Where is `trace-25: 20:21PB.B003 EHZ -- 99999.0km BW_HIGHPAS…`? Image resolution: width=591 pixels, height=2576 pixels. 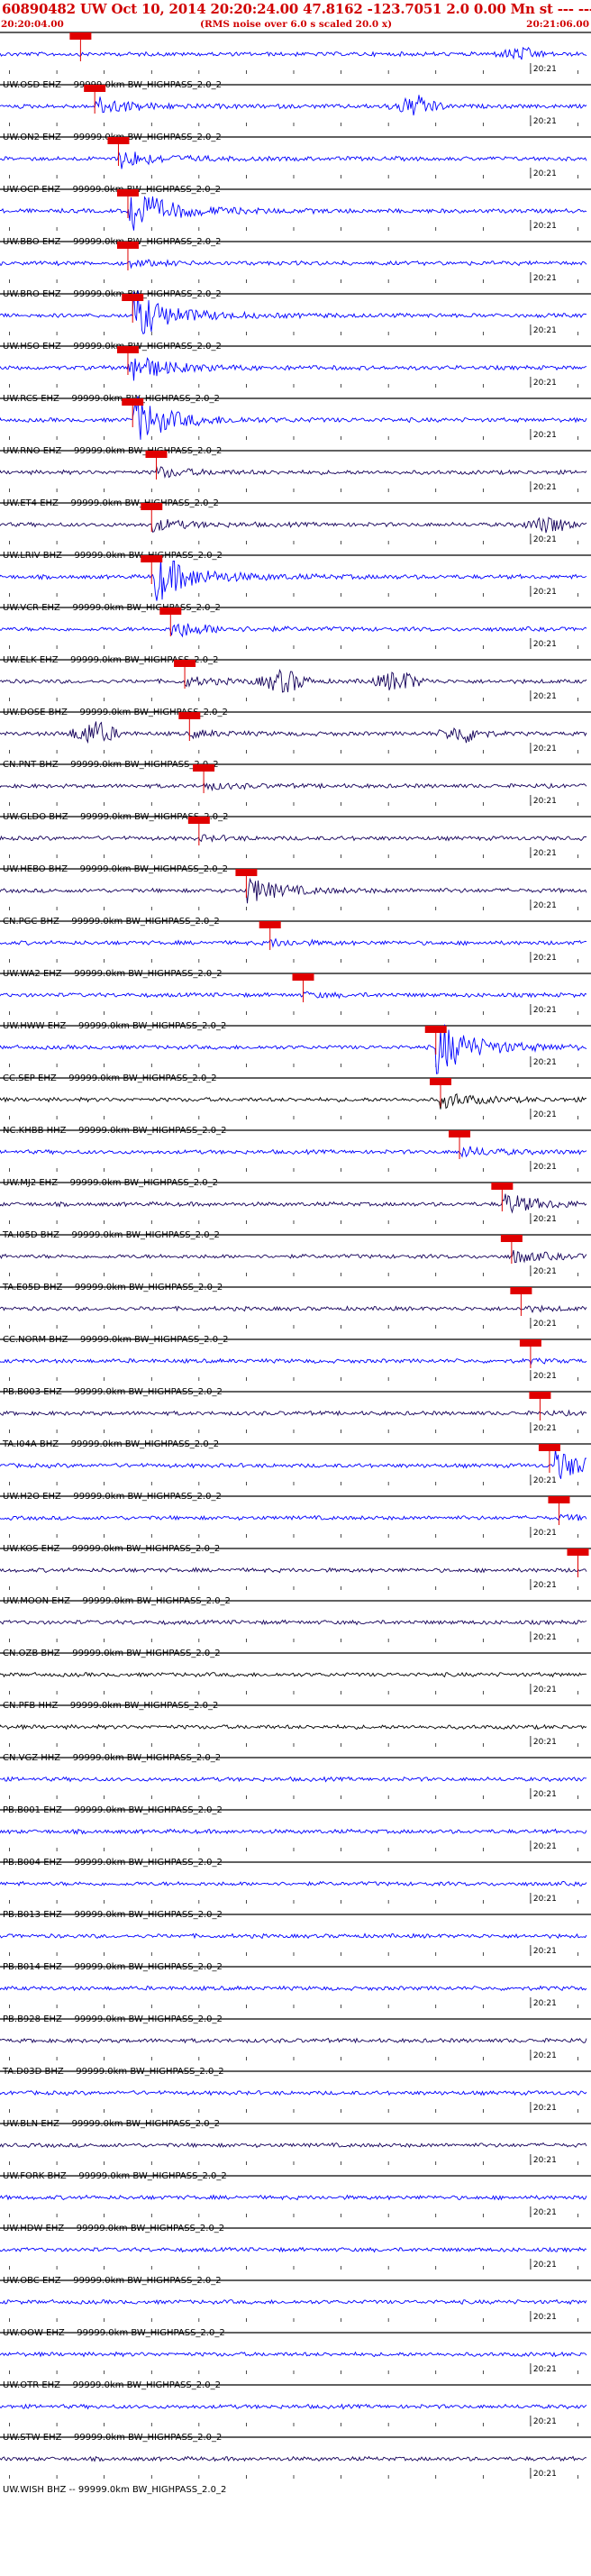
trace-25: 20:21PB.B003 EHZ -- 99999.0km BW_HIGHPAS… is located at coordinates (295, 1367).